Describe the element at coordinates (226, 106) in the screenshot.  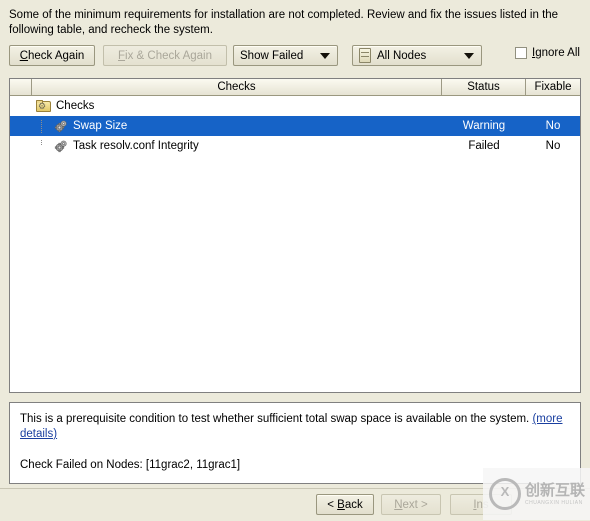
I see `root-name-cell: ⚙ Checks` at that location.